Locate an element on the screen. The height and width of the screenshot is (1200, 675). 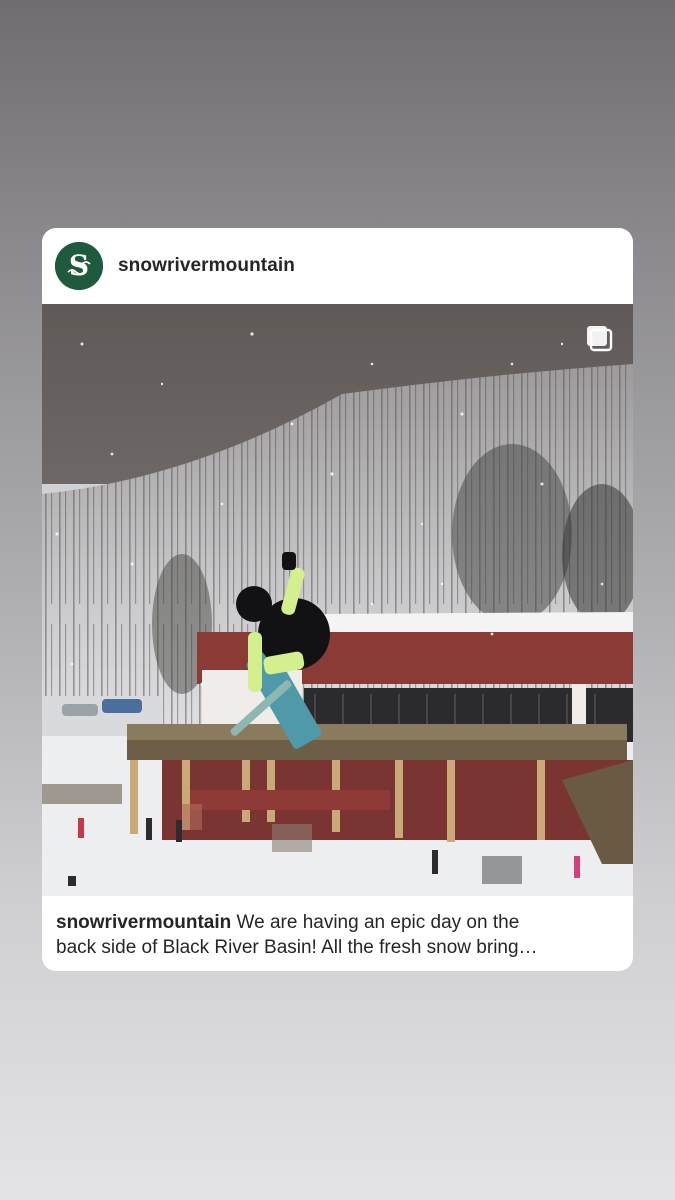
post-header: S snowrivermountain is located at coordinates (337, 266).